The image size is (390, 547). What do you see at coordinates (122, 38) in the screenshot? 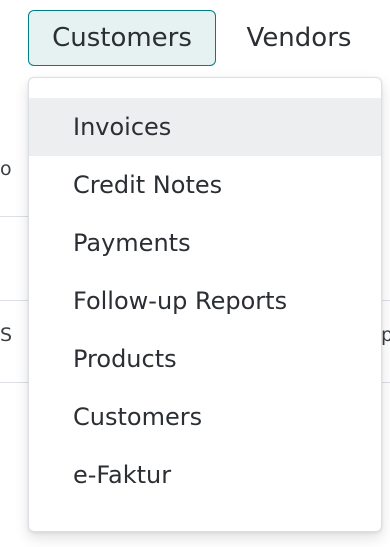
I see `customers-menu-button: Customers` at bounding box center [122, 38].